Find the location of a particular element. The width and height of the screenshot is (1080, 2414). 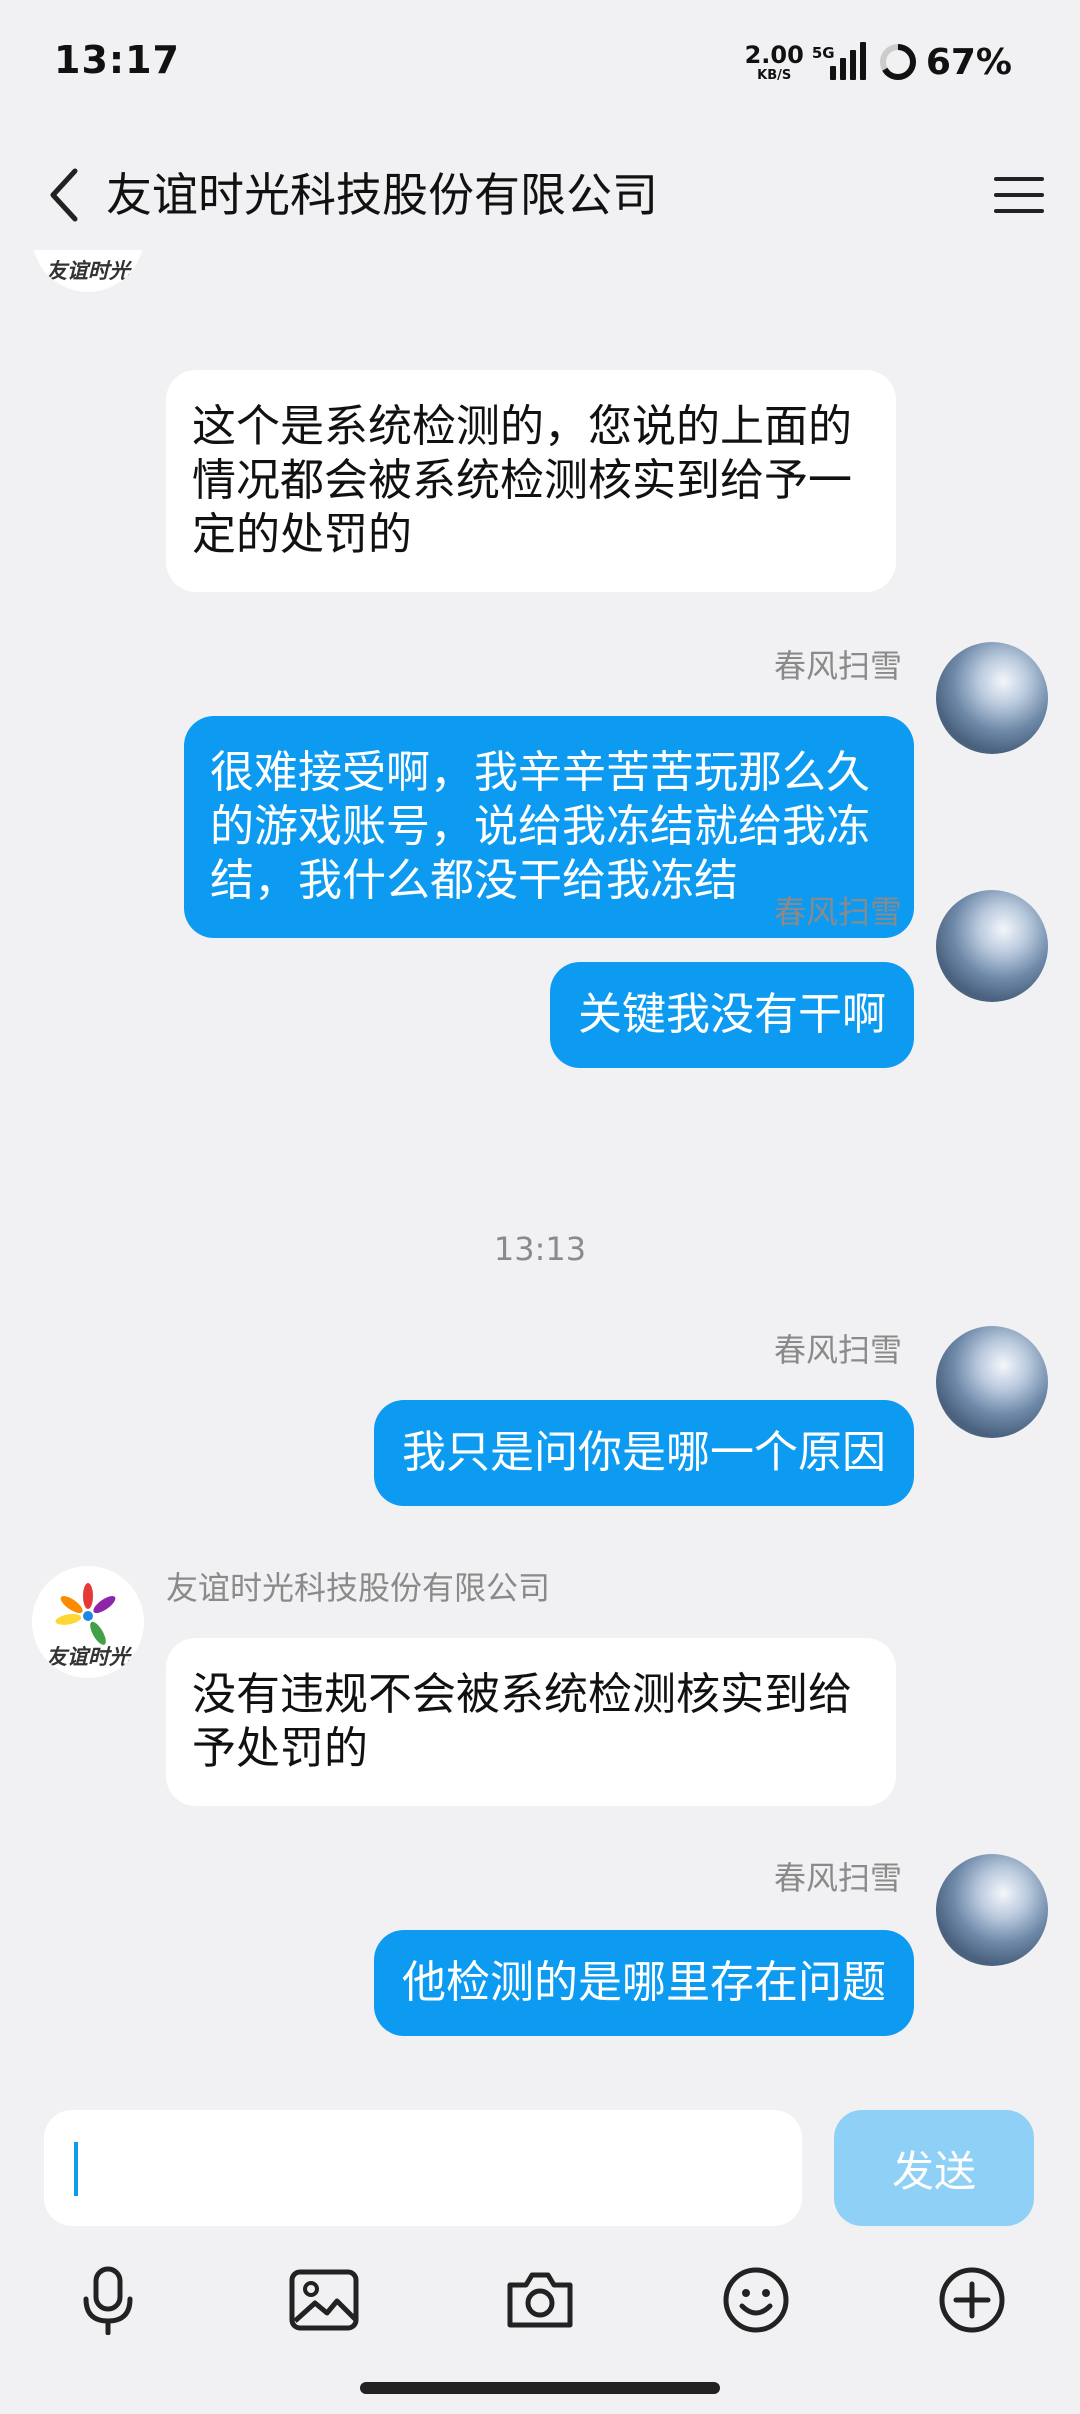

chat-title: 友谊时光科技股份有限公司 is located at coordinates (382, 195).